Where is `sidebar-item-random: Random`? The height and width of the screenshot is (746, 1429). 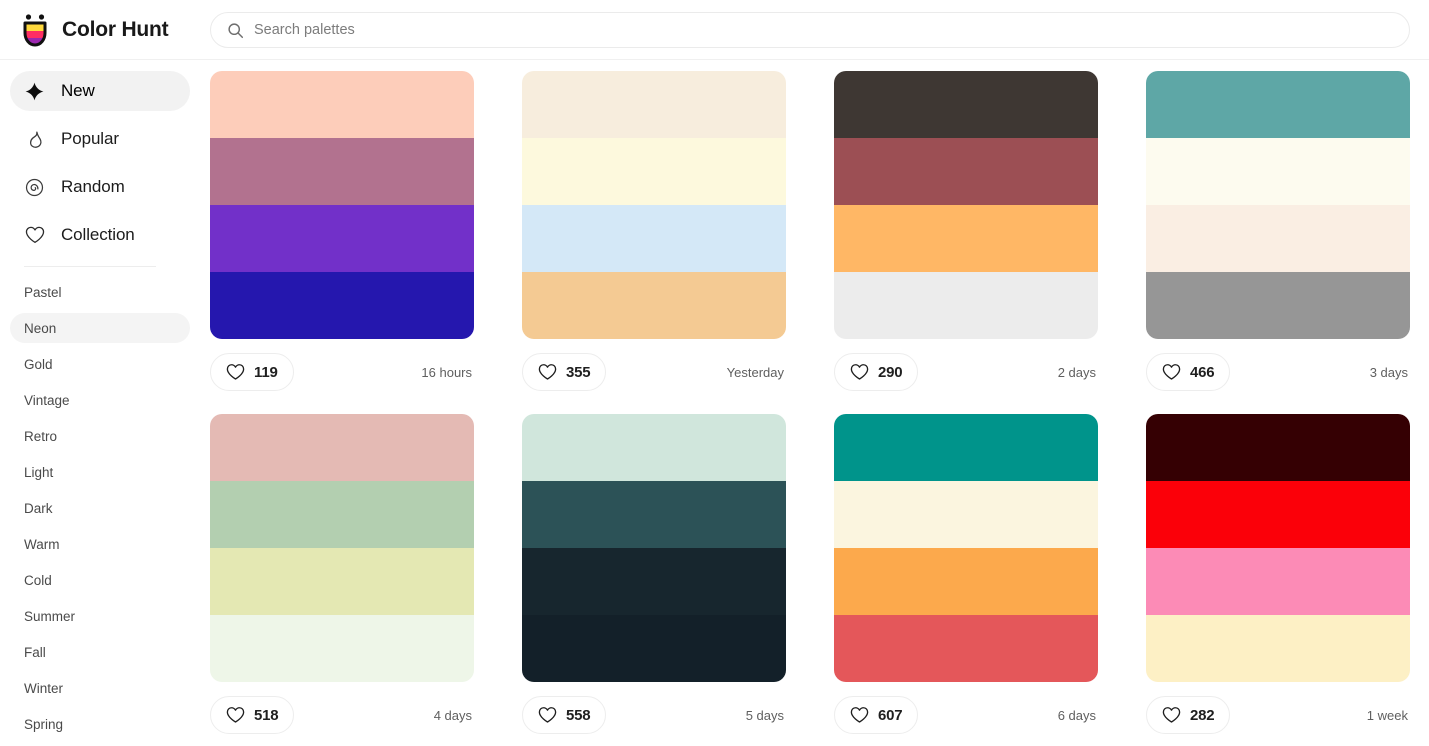
sidebar-item-random: Random is located at coordinates (100, 187).